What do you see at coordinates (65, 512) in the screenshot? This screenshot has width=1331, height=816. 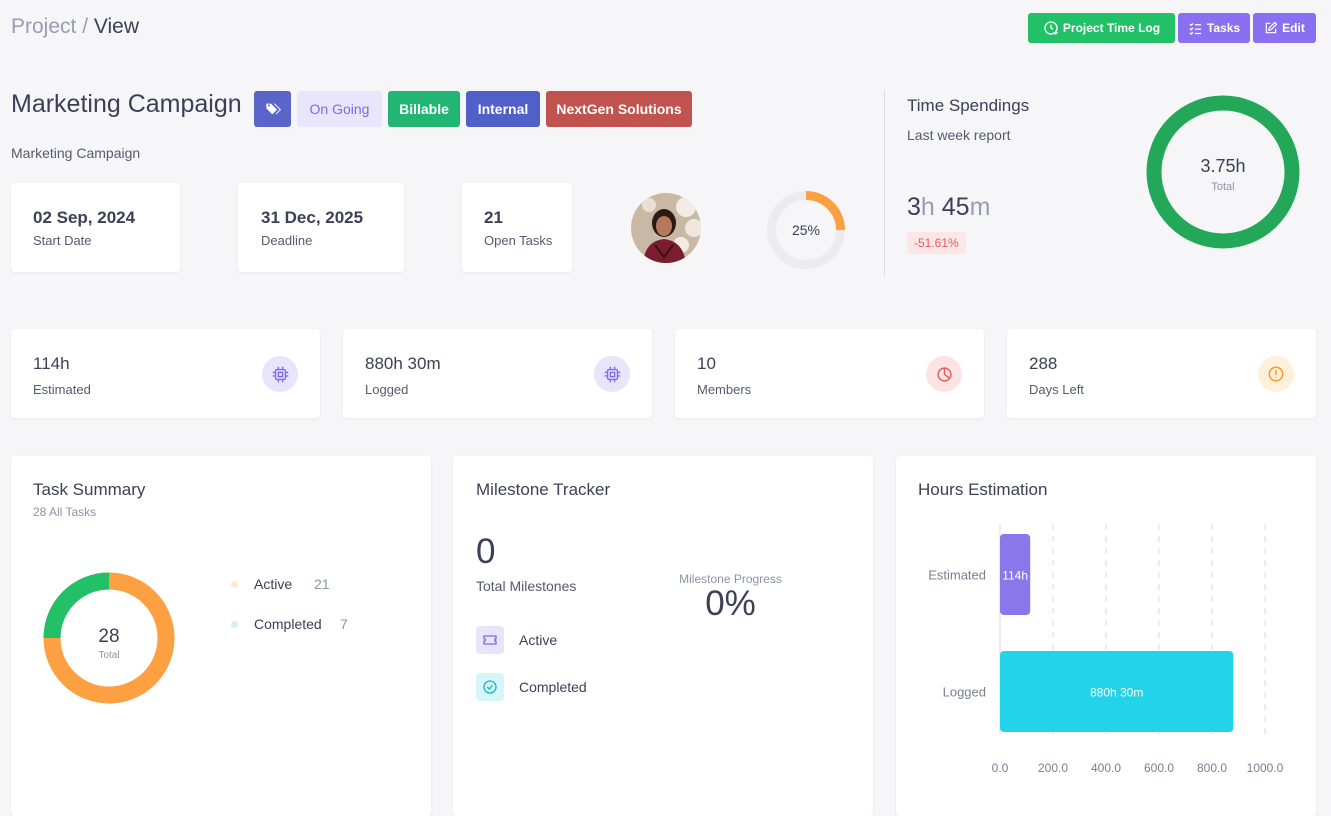 I see `task-summary-subtitle: 28 All Tasks` at bounding box center [65, 512].